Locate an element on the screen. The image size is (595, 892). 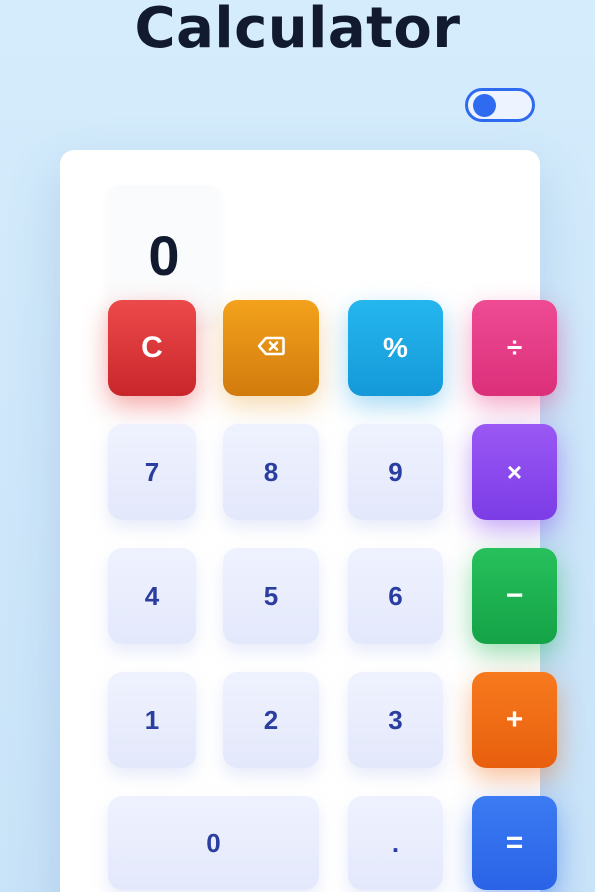
digit-0-label: 0 is located at coordinates (213, 842).